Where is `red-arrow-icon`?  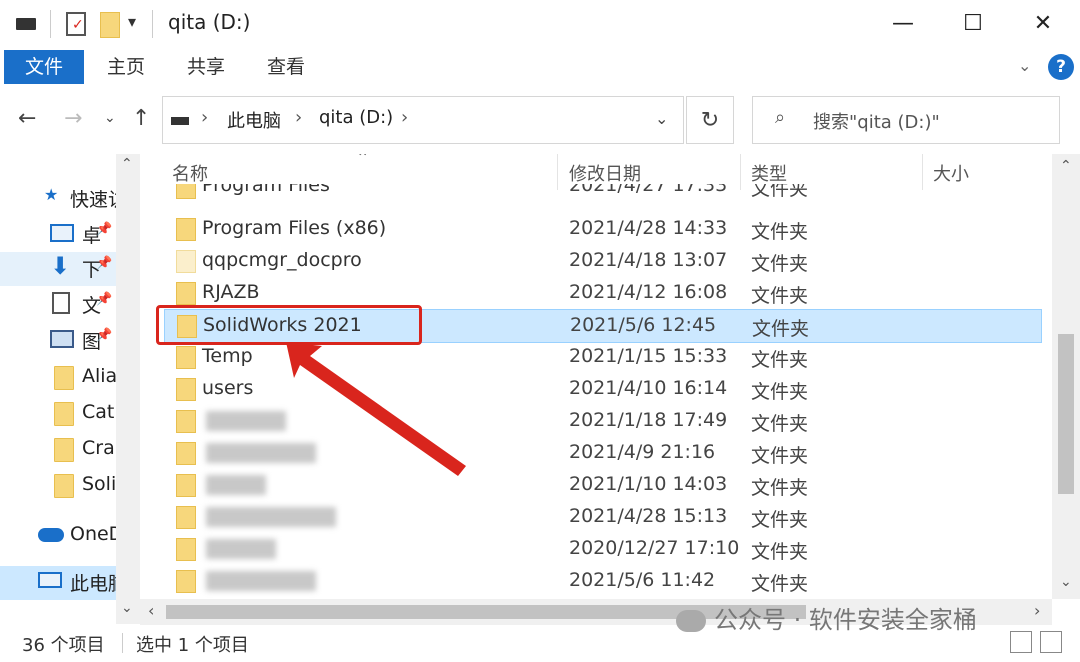 red-arrow-icon is located at coordinates (376, 409).